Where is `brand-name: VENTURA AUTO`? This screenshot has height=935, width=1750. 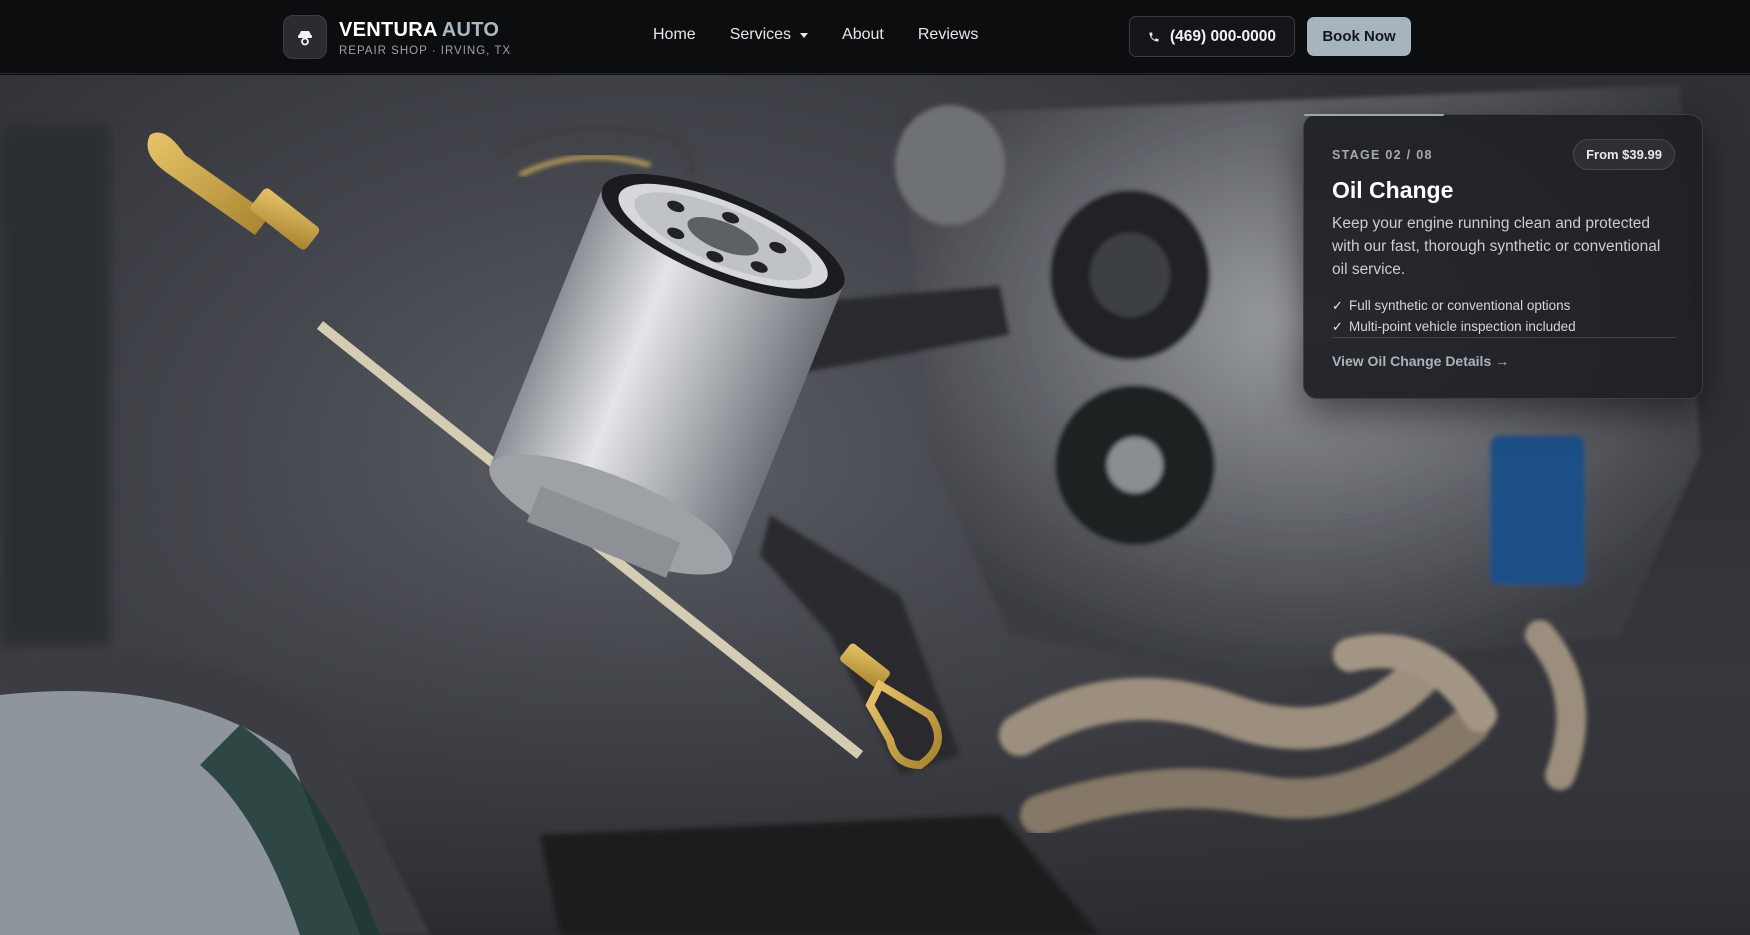 brand-name: VENTURA AUTO is located at coordinates (425, 30).